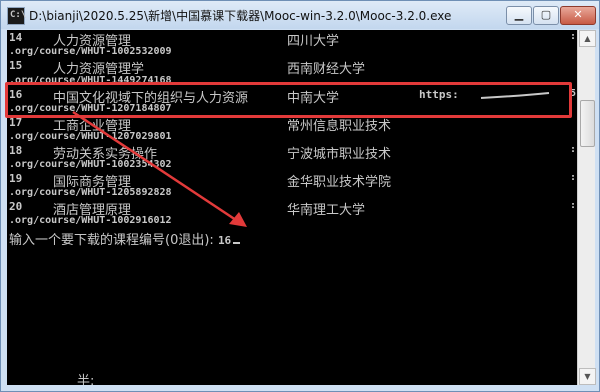 The width and height of the screenshot is (600, 392). Describe the element at coordinates (292, 208) in the screenshot. I see `course-row: 20 酒店管理原理 华南理工大学` at that location.